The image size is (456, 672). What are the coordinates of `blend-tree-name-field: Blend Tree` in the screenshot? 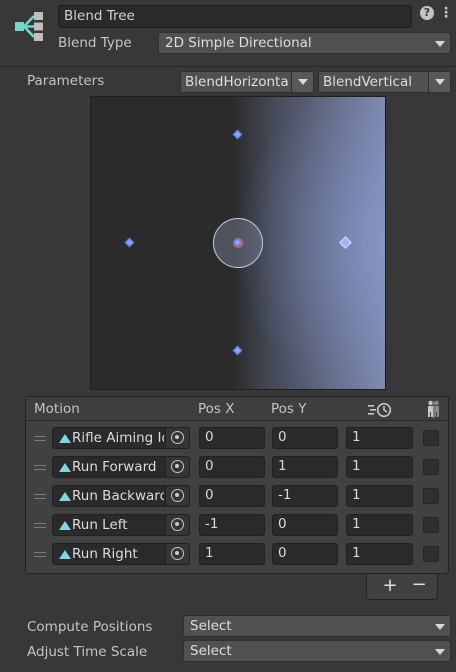 It's located at (235, 16).